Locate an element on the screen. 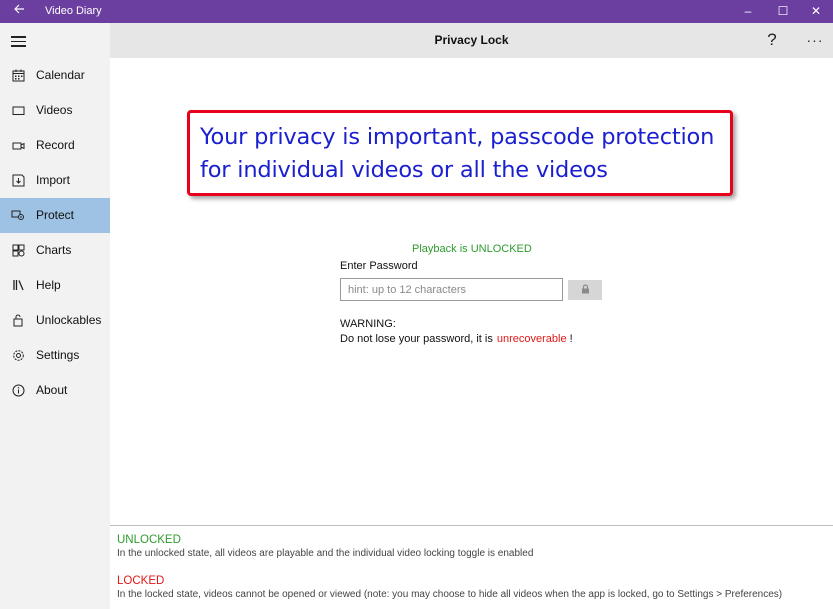 The width and height of the screenshot is (833, 609). close-button: ✕ is located at coordinates (815, 11).